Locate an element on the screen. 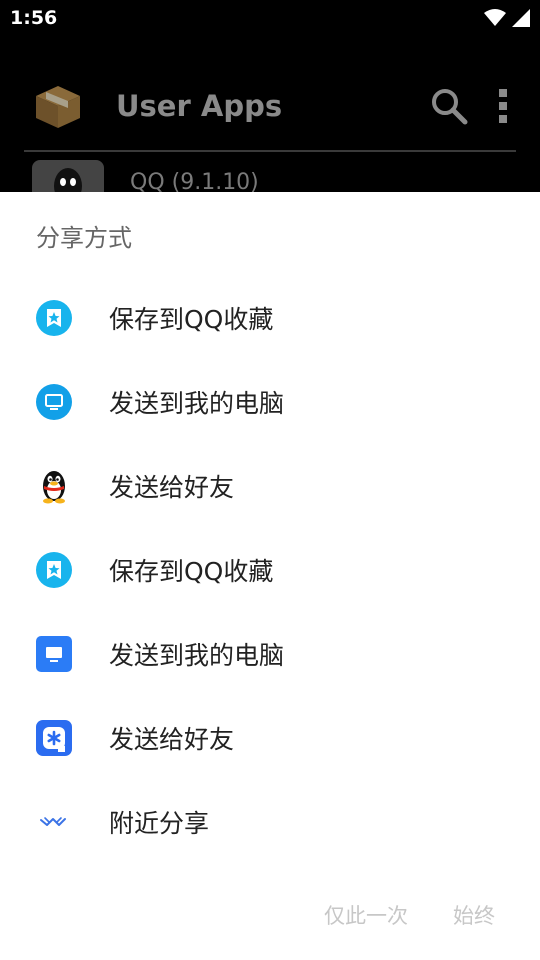 The image size is (540, 960). qq-app-icon is located at coordinates (68, 178).